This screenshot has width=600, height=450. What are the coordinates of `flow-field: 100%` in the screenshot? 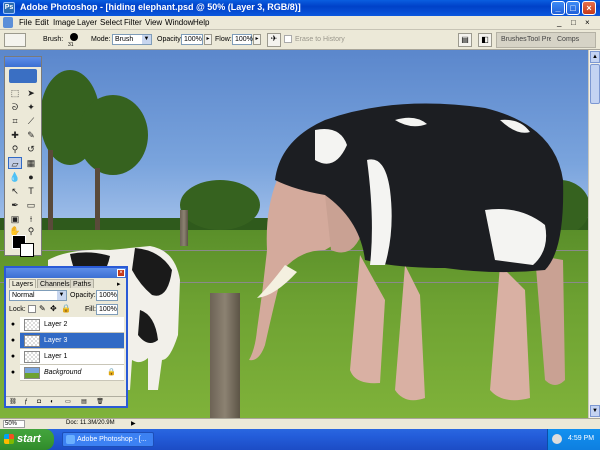 It's located at (242, 39).